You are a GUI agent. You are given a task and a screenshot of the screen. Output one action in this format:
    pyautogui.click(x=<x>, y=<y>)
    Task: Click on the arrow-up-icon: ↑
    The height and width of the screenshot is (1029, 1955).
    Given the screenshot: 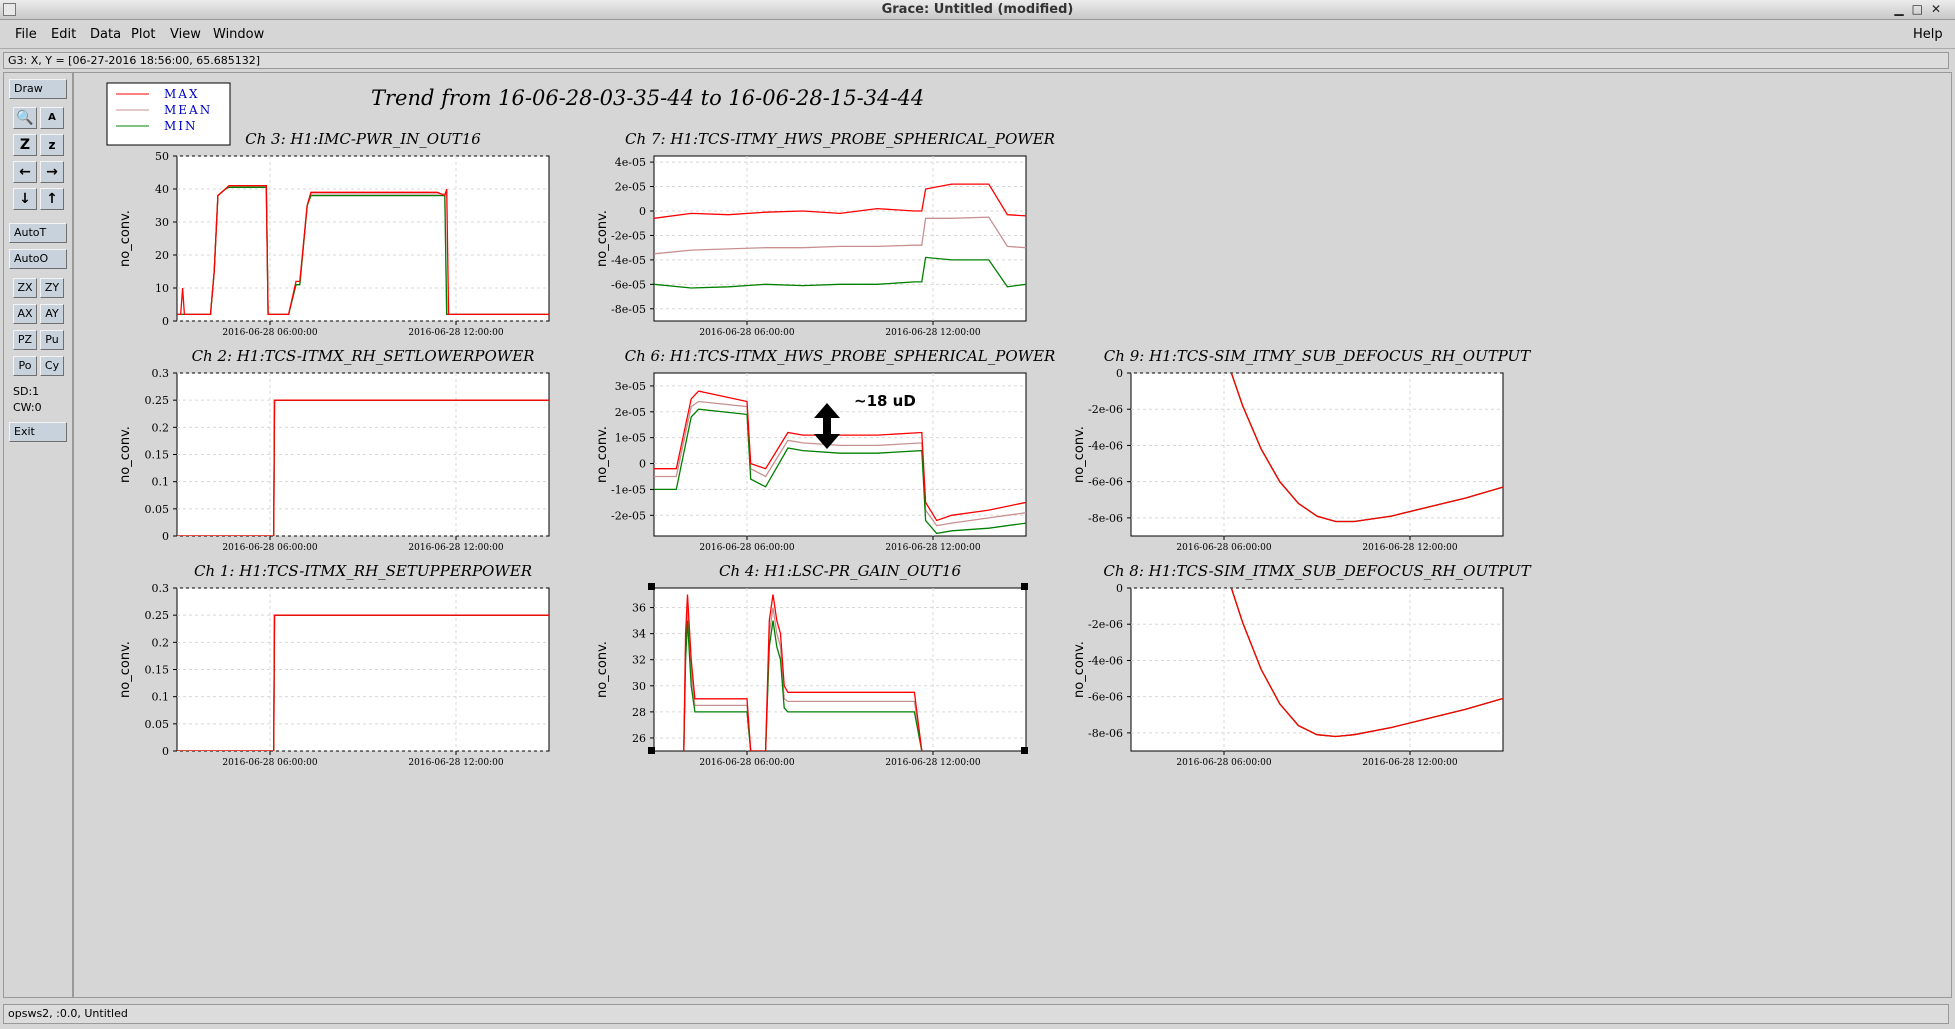 What is the action you would take?
    pyautogui.click(x=52, y=199)
    